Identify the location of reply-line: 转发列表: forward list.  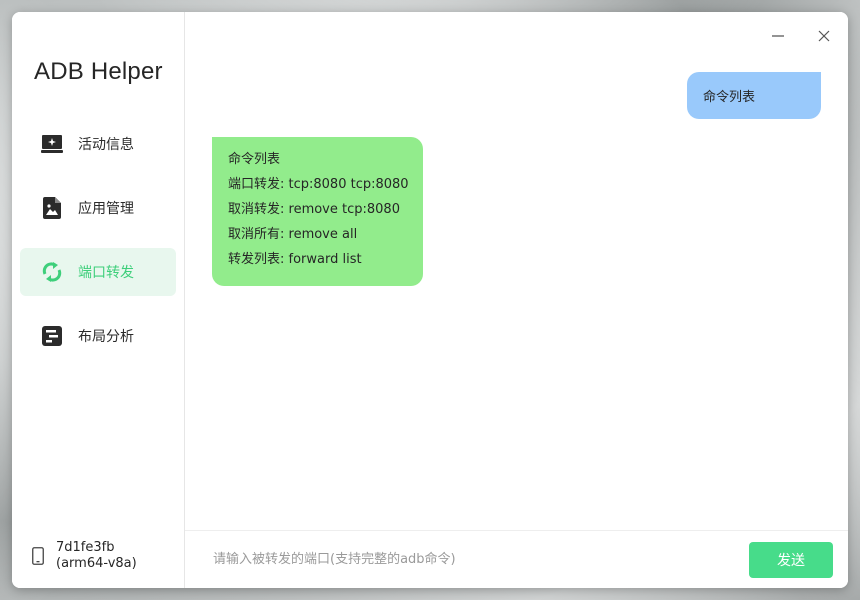
(295, 259).